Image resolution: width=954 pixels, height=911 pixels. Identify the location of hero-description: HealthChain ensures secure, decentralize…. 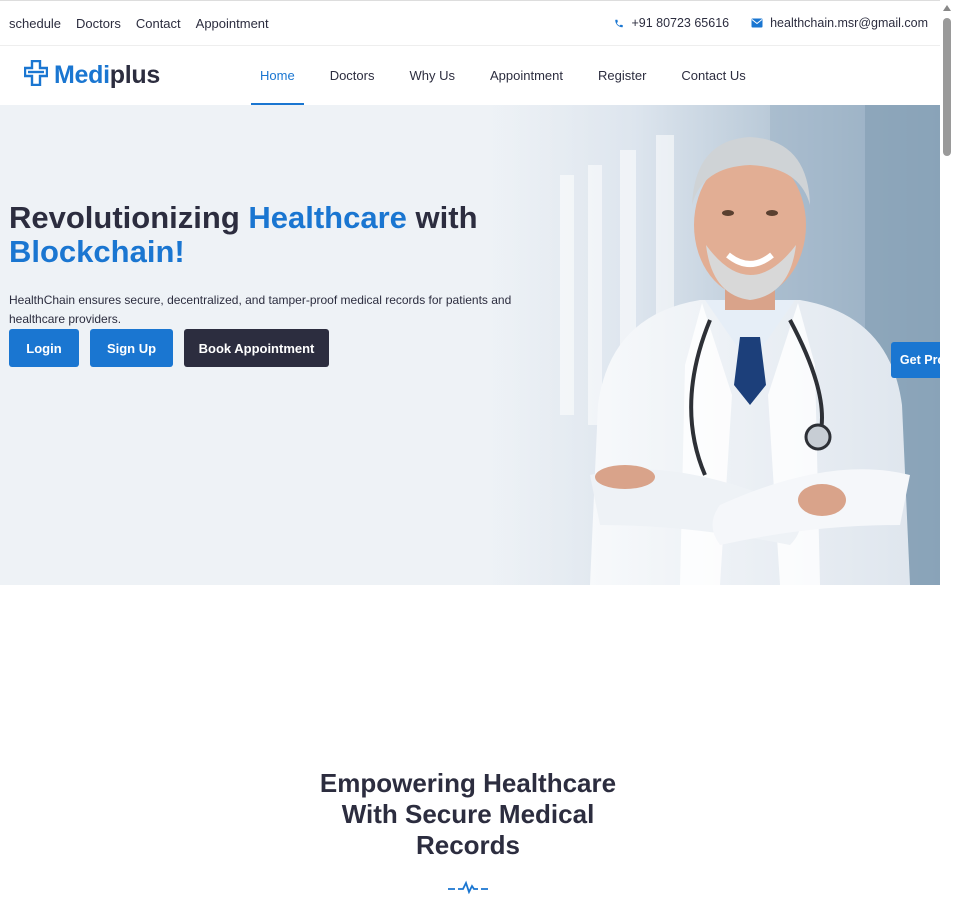
(260, 309).